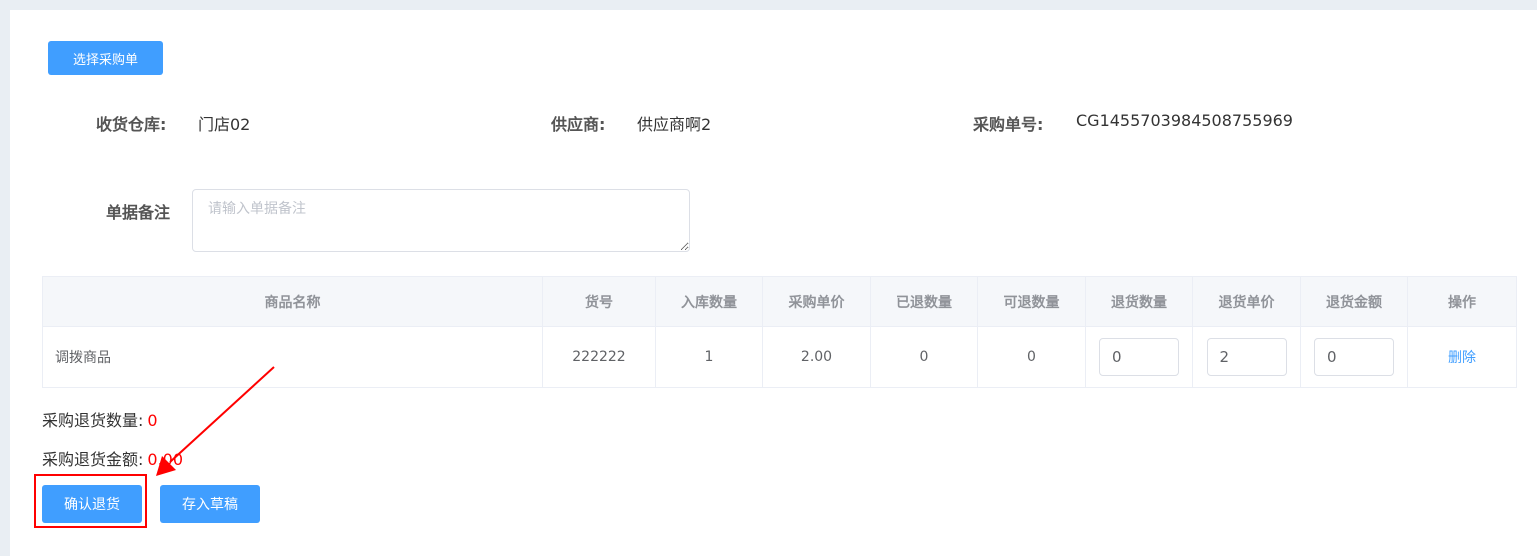 Image resolution: width=1537 pixels, height=556 pixels. Describe the element at coordinates (1139, 301) in the screenshot. I see `col-header-return-qty: 退货数量` at that location.